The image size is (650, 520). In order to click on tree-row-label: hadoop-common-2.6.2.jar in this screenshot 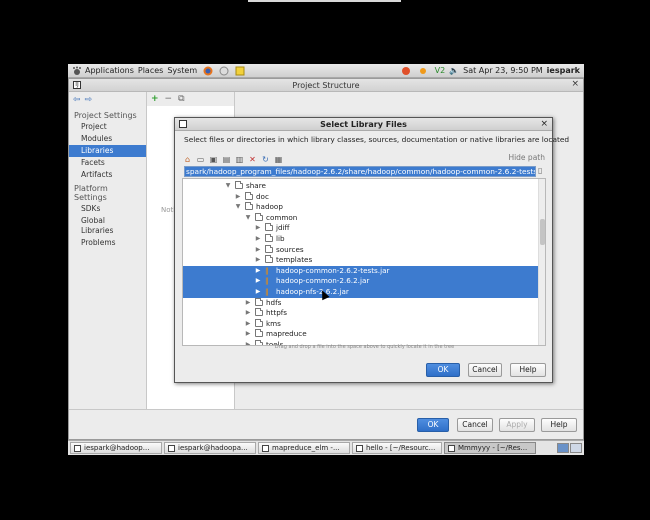, I will do `click(323, 281)`.